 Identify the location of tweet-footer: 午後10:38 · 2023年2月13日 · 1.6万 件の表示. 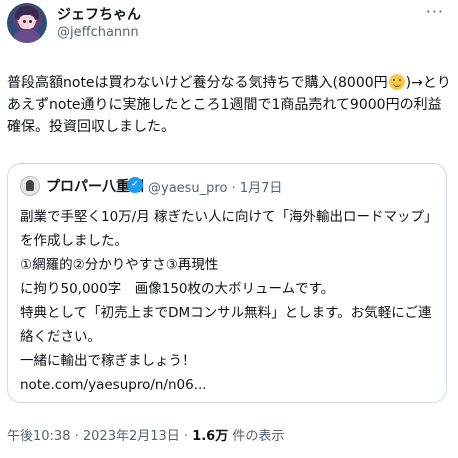
(145, 434).